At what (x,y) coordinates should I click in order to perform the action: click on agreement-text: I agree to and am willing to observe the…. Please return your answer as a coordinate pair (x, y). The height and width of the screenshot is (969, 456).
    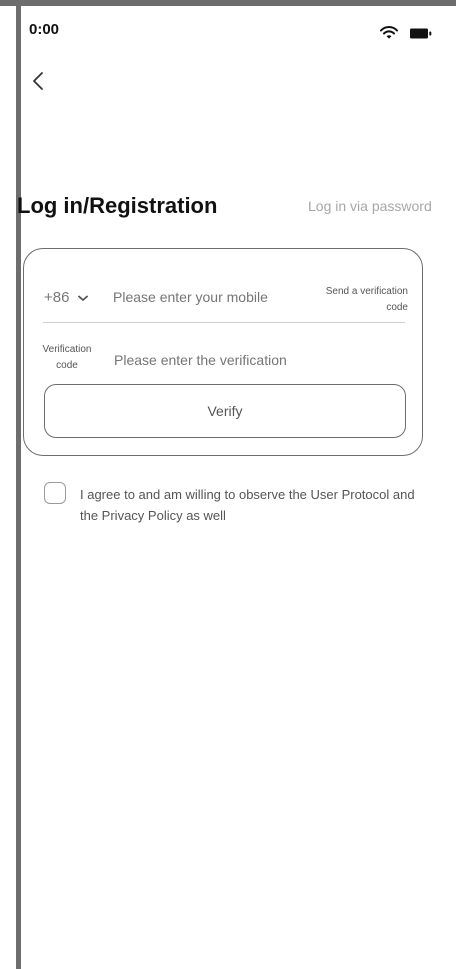
    Looking at the image, I should click on (247, 505).